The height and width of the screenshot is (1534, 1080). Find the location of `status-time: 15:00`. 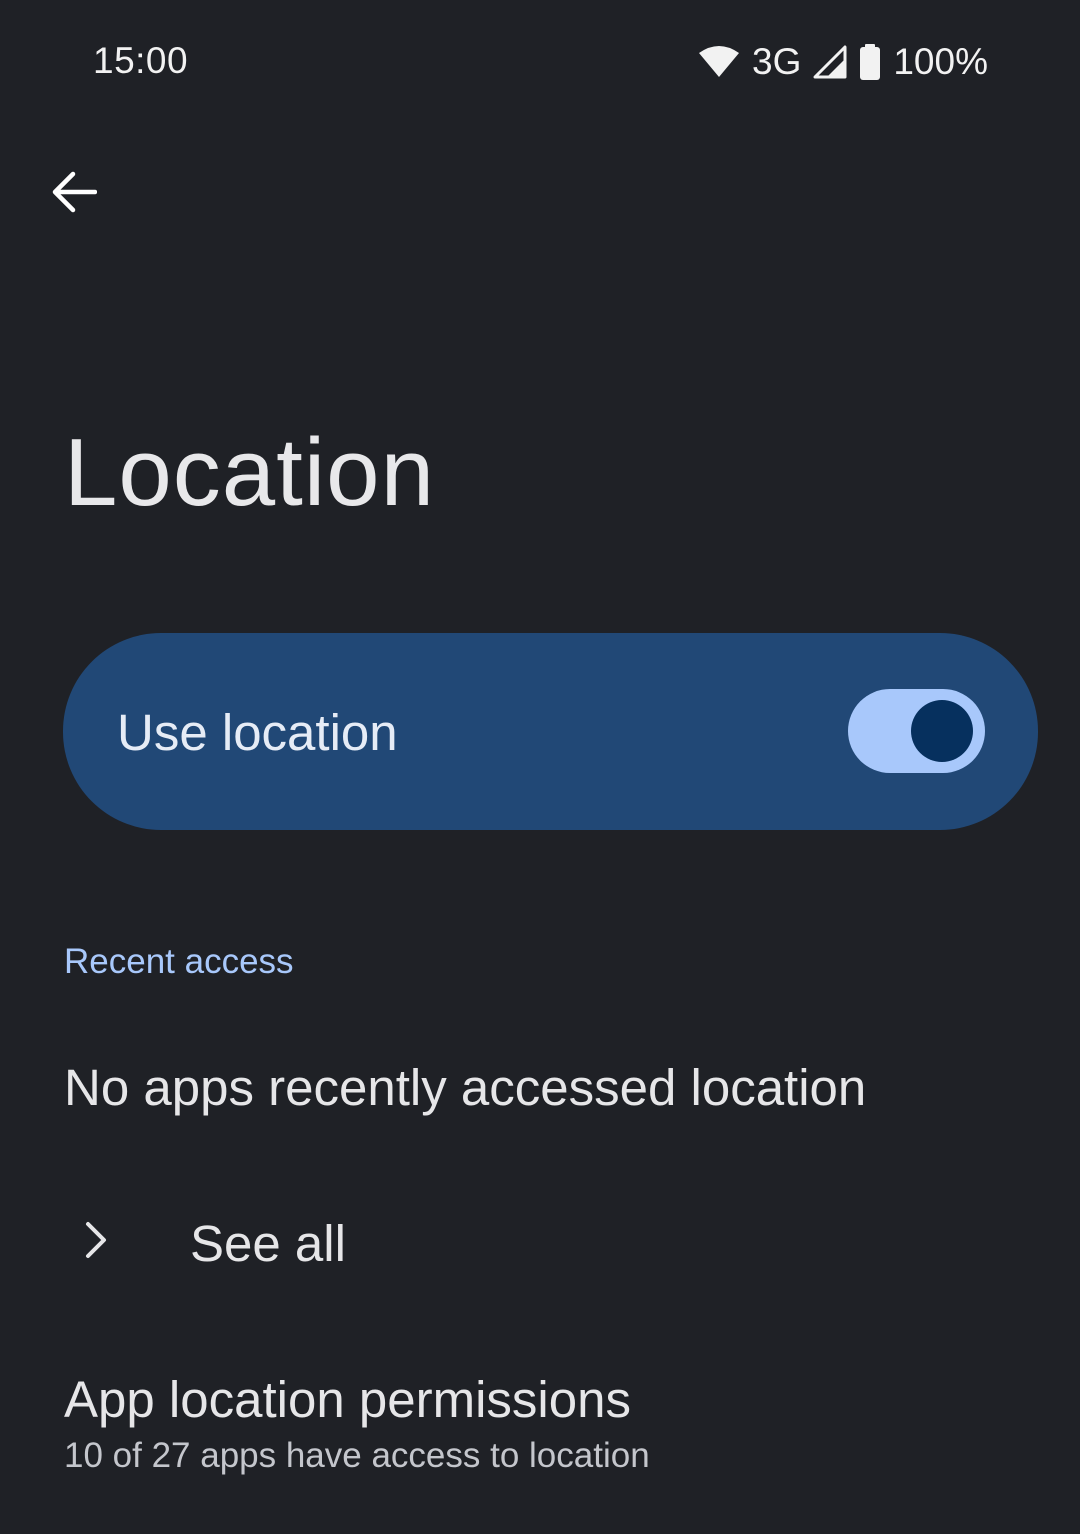

status-time: 15:00 is located at coordinates (141, 60).